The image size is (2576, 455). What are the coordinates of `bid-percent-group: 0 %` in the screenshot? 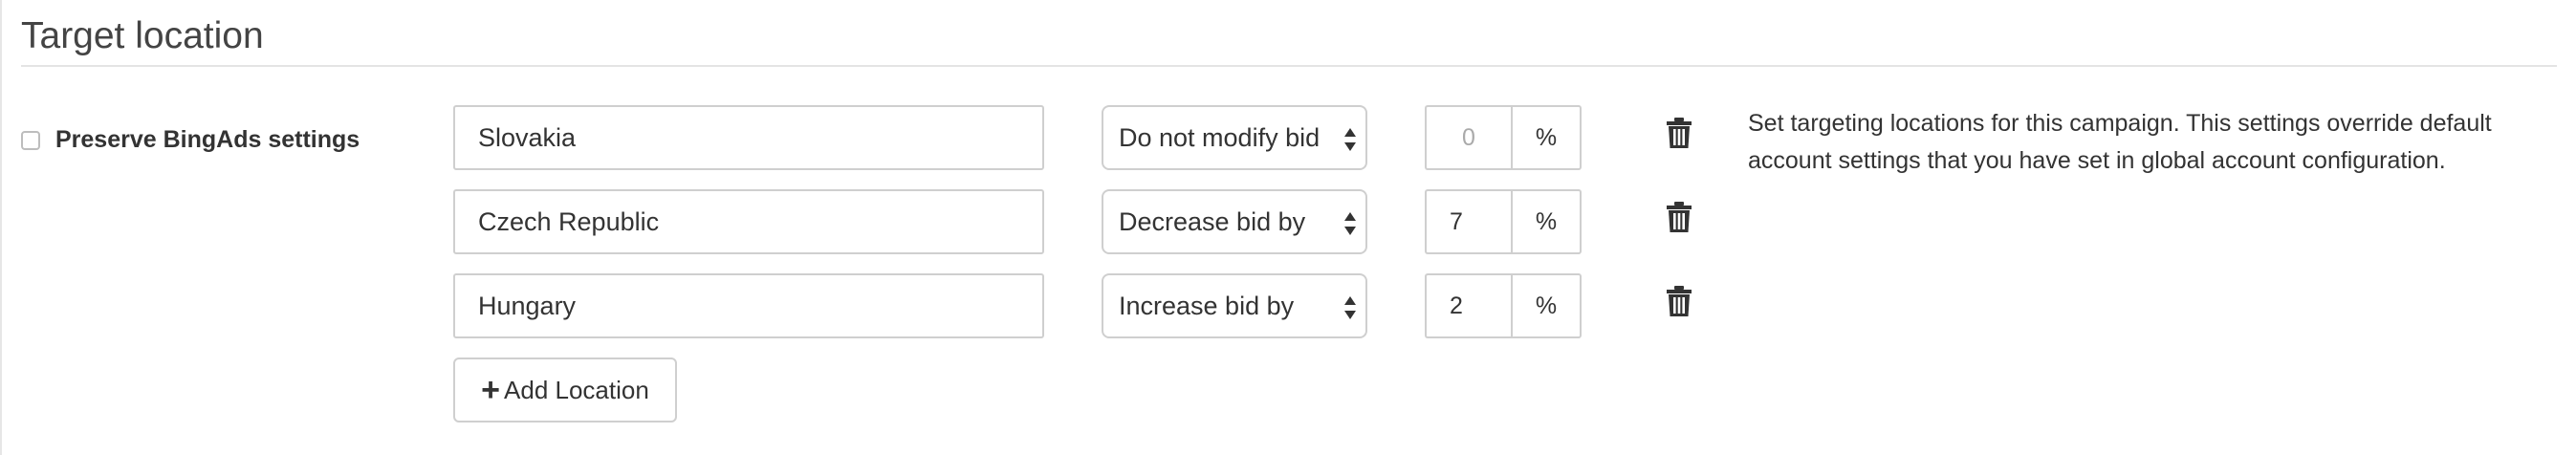 It's located at (1503, 138).